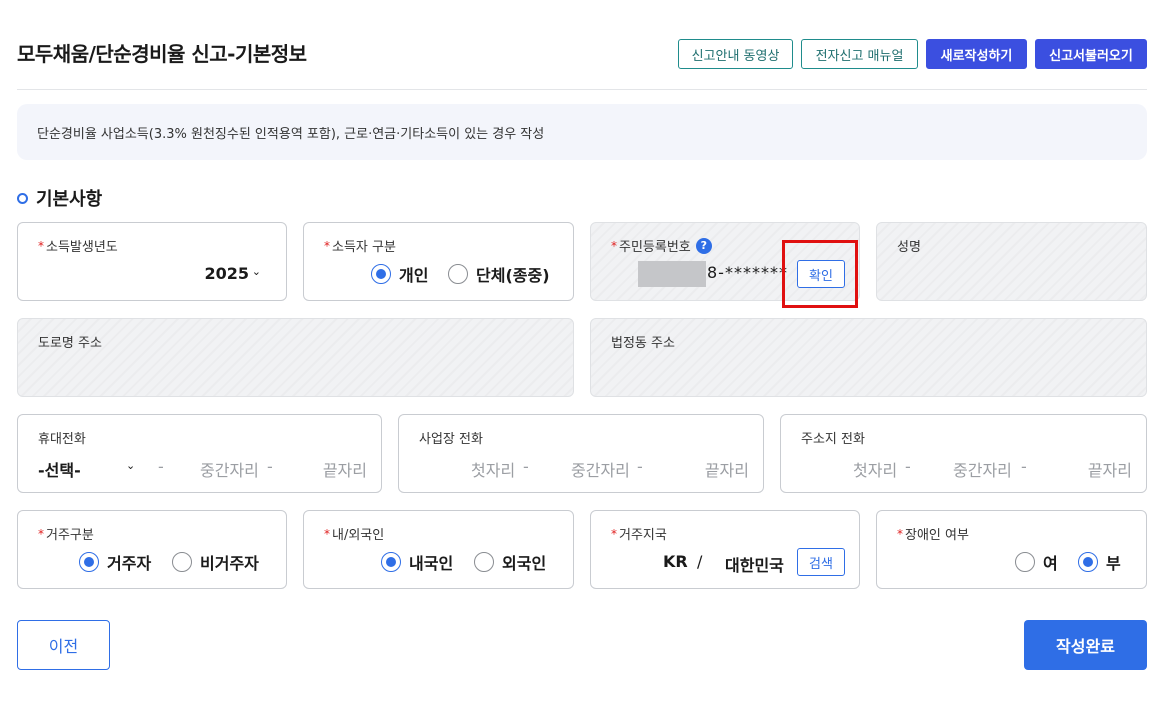  Describe the element at coordinates (582, 89) in the screenshot. I see `header-divider` at that location.